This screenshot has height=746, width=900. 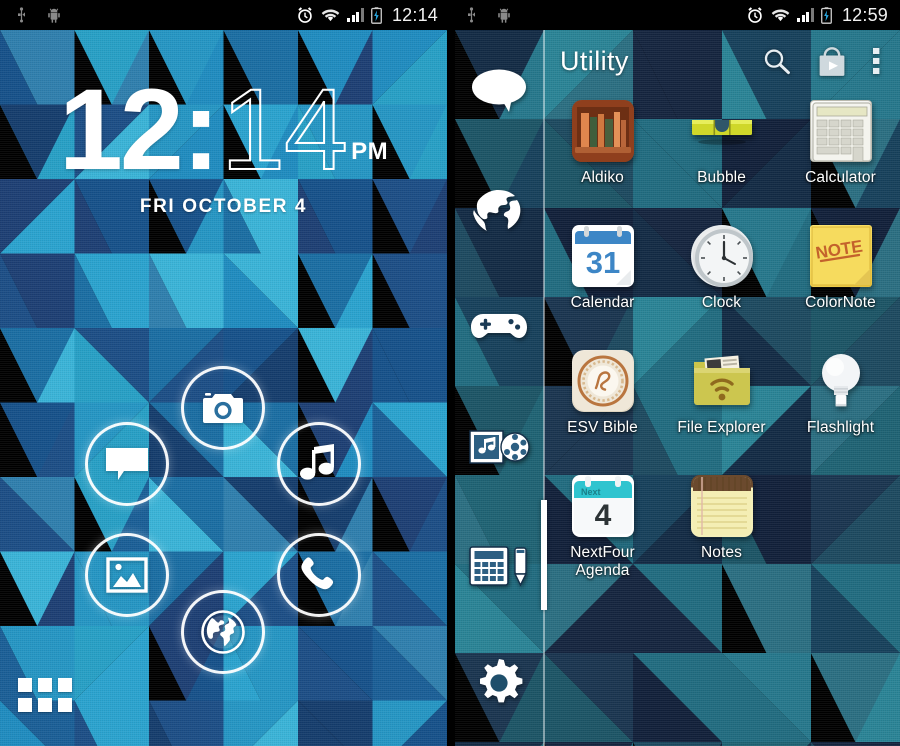 I want to click on aldiko-bookshelf-icon, so click(x=602, y=131).